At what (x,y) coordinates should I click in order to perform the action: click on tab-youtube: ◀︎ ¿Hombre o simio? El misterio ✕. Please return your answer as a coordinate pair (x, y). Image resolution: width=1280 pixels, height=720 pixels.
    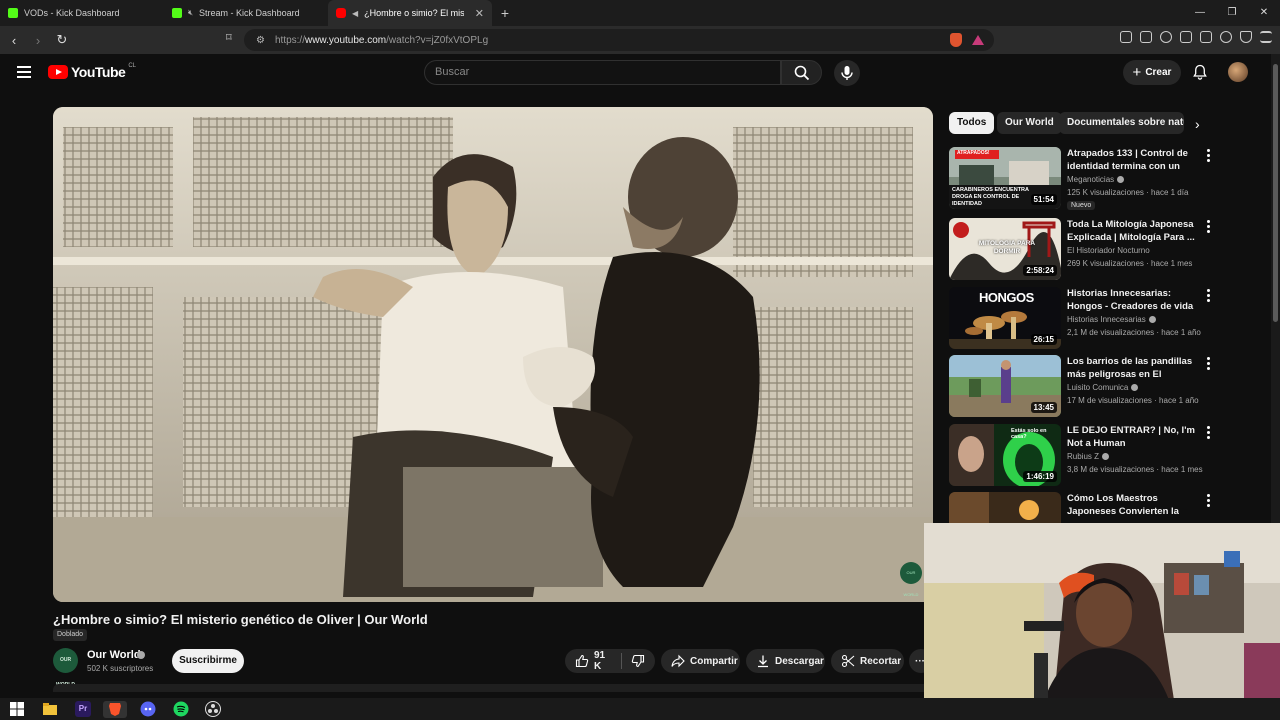
    Looking at the image, I should click on (410, 13).